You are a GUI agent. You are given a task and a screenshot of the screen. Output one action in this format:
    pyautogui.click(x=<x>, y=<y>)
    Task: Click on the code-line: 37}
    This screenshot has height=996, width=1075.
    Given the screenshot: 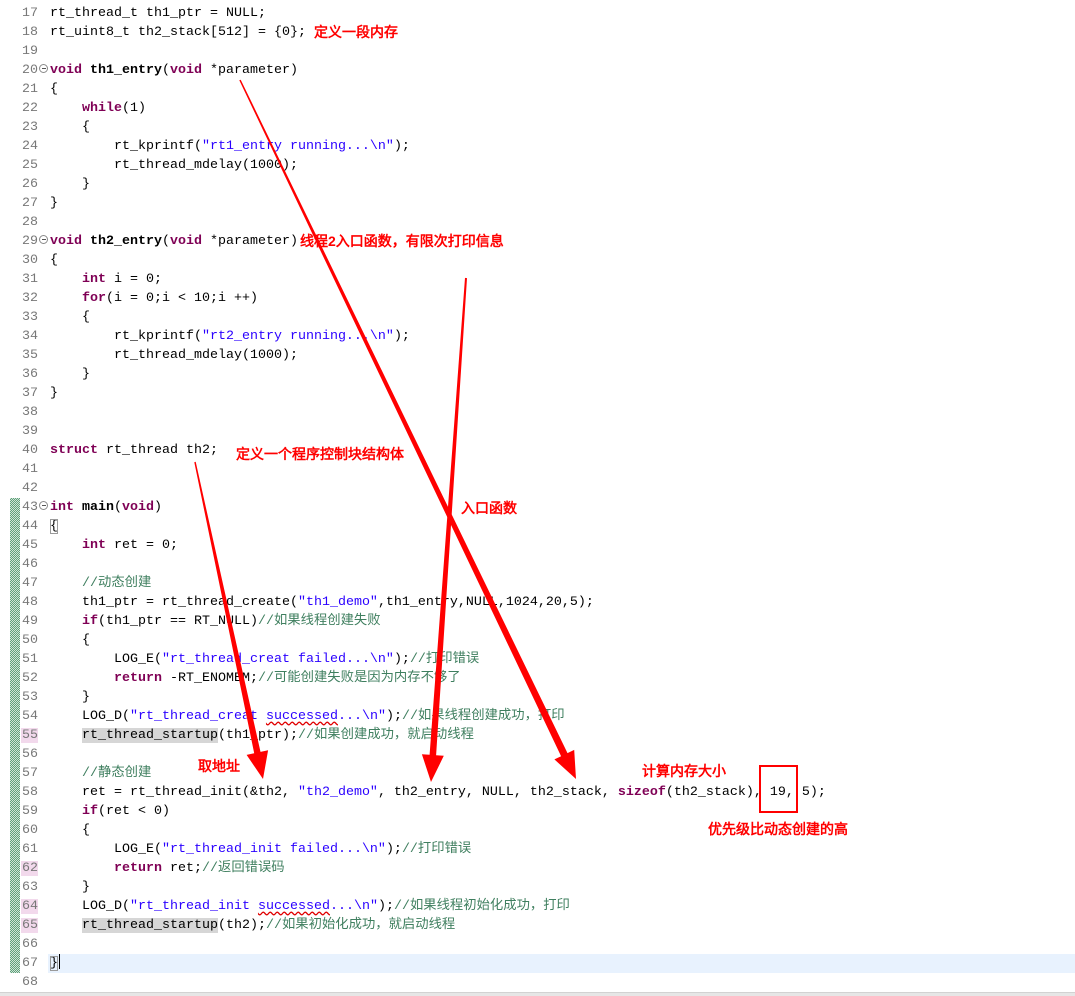 What is the action you would take?
    pyautogui.click(x=537, y=393)
    